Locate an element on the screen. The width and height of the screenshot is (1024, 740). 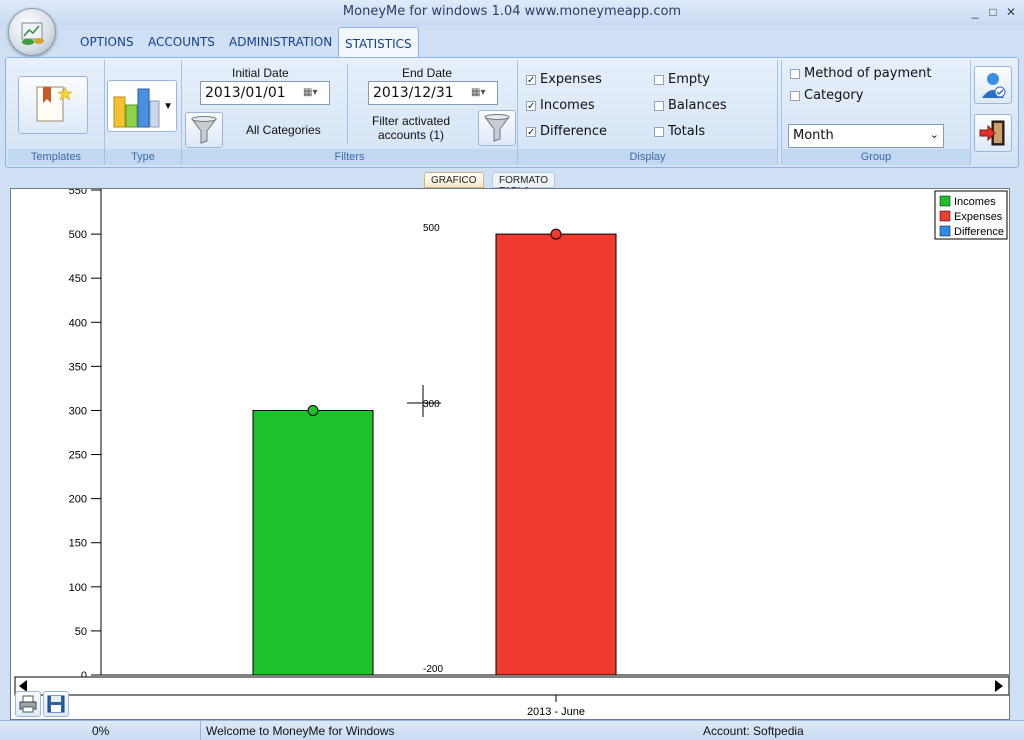
display-group-label: Display is located at coordinates (647, 157).